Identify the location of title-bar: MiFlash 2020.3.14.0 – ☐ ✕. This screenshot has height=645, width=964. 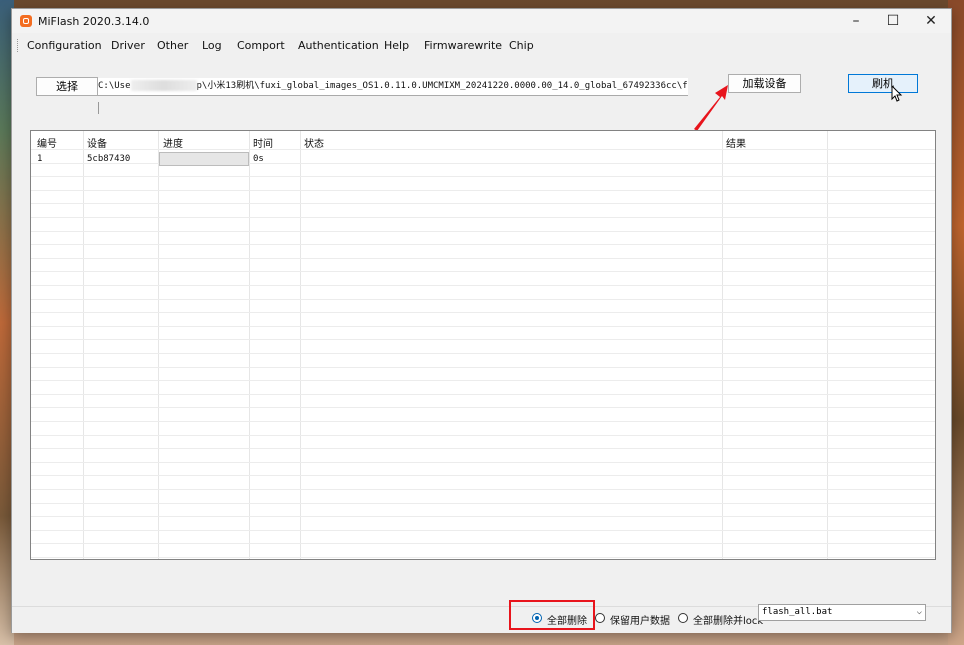
(481, 21).